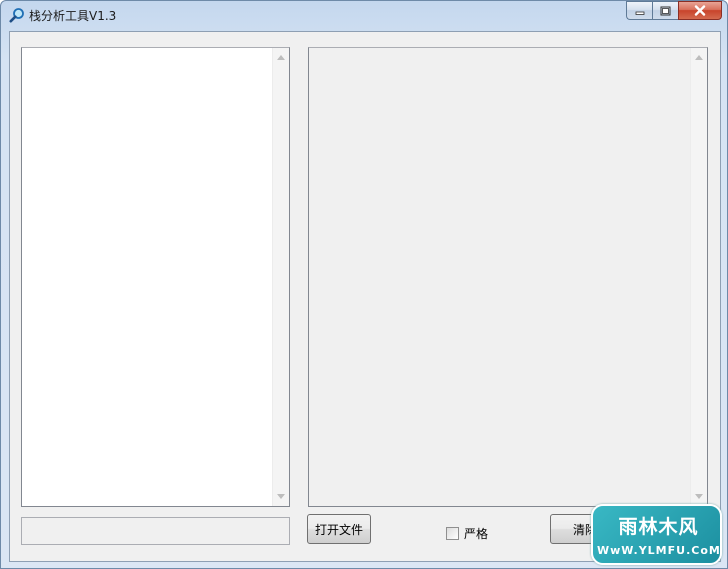 The image size is (728, 569). What do you see at coordinates (280, 277) in the screenshot?
I see `list-scrollbar` at bounding box center [280, 277].